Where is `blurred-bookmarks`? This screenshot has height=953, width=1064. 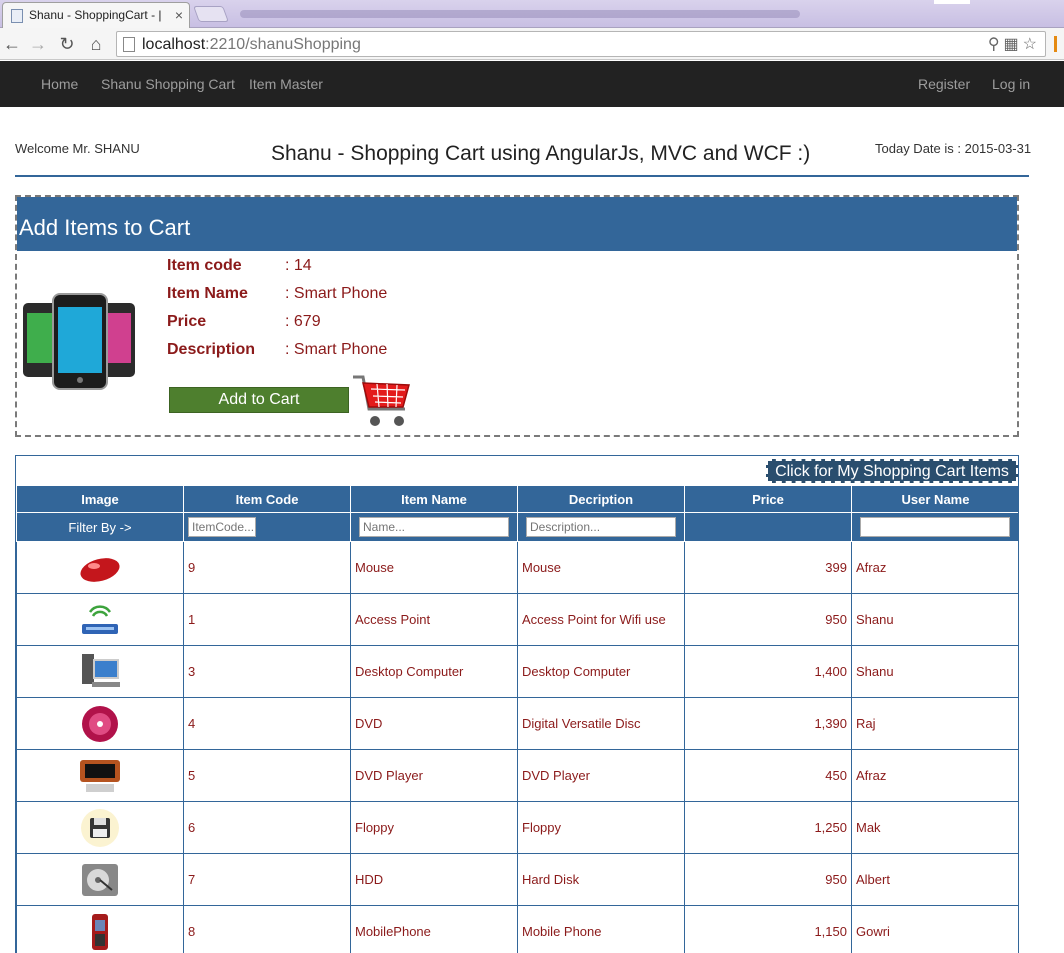
blurred-bookmarks is located at coordinates (520, 14).